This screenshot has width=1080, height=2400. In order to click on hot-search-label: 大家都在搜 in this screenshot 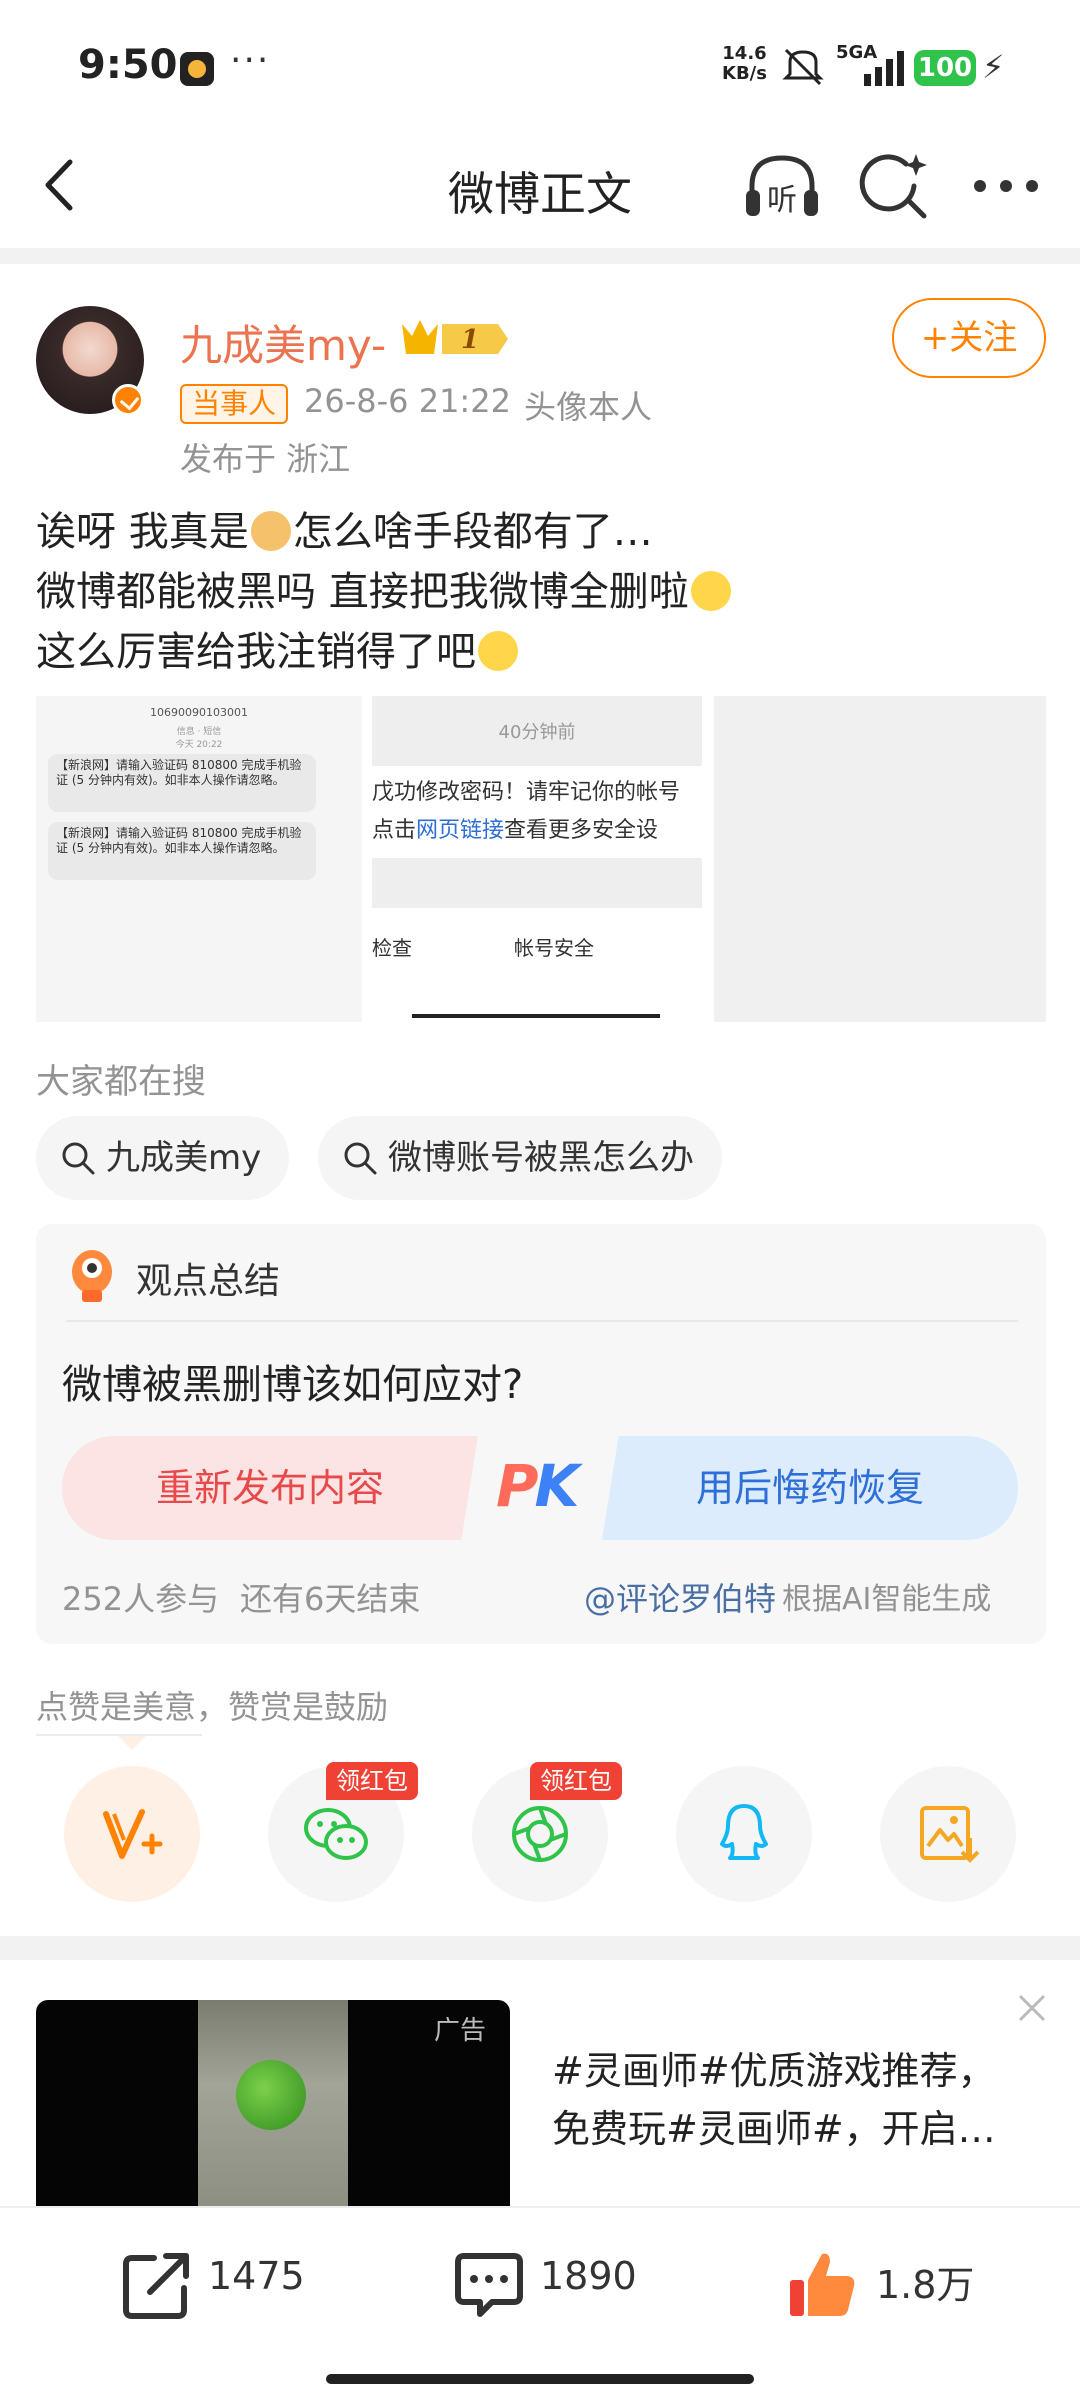, I will do `click(121, 1082)`.